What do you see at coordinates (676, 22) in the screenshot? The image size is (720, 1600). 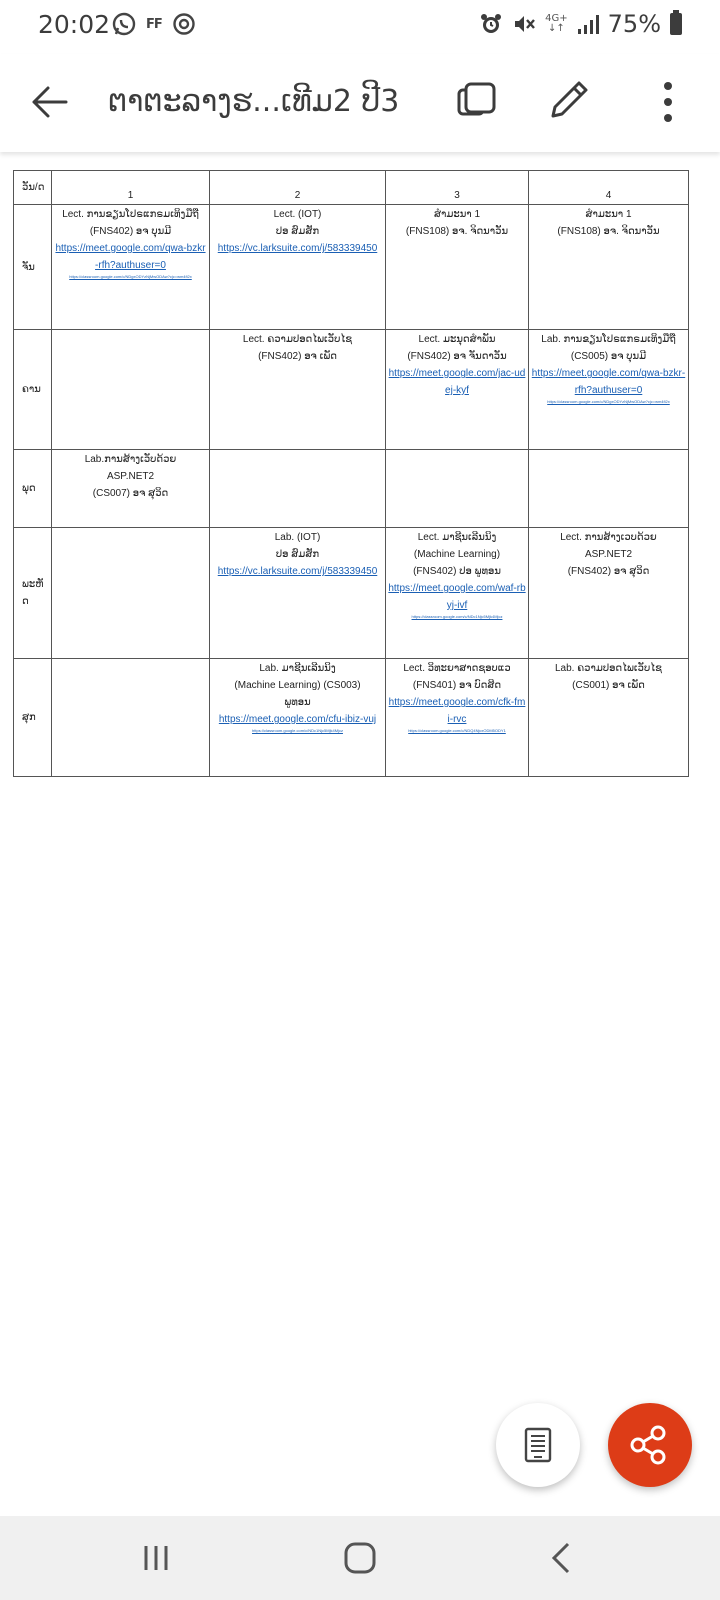 I see `battery-icon` at bounding box center [676, 22].